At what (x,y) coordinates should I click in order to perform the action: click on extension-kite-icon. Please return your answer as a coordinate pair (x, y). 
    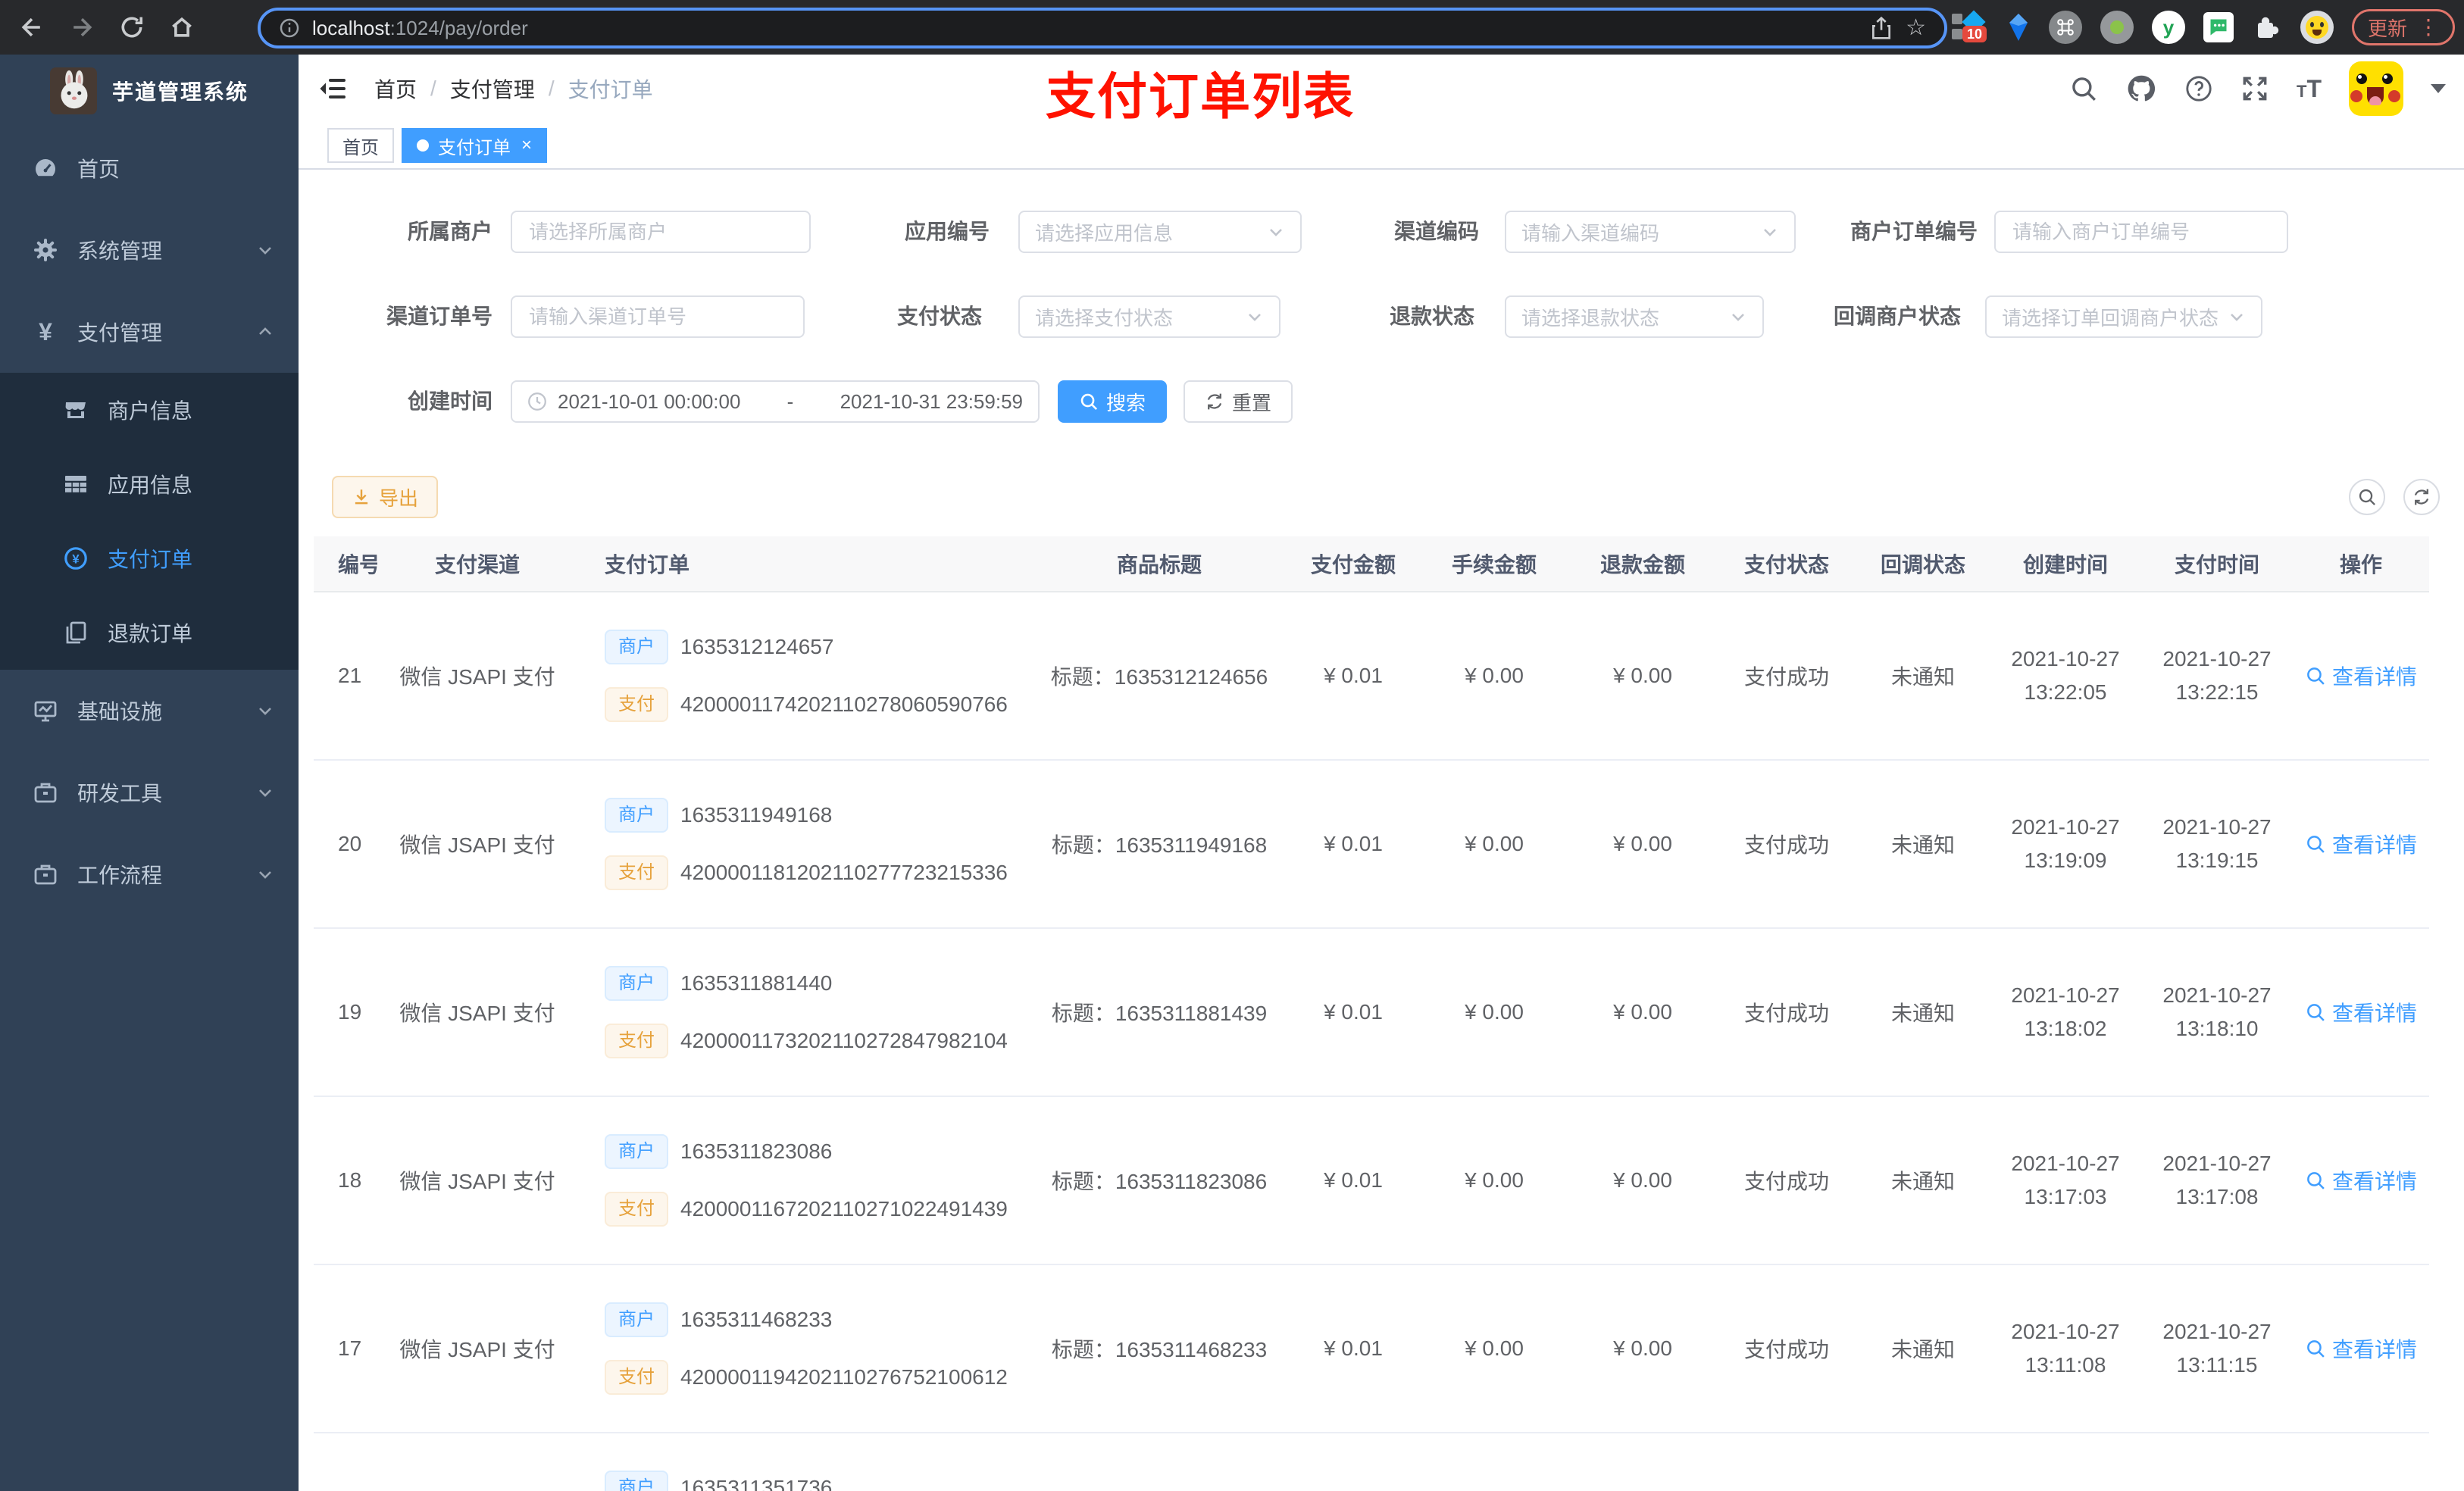
    Looking at the image, I should click on (2018, 27).